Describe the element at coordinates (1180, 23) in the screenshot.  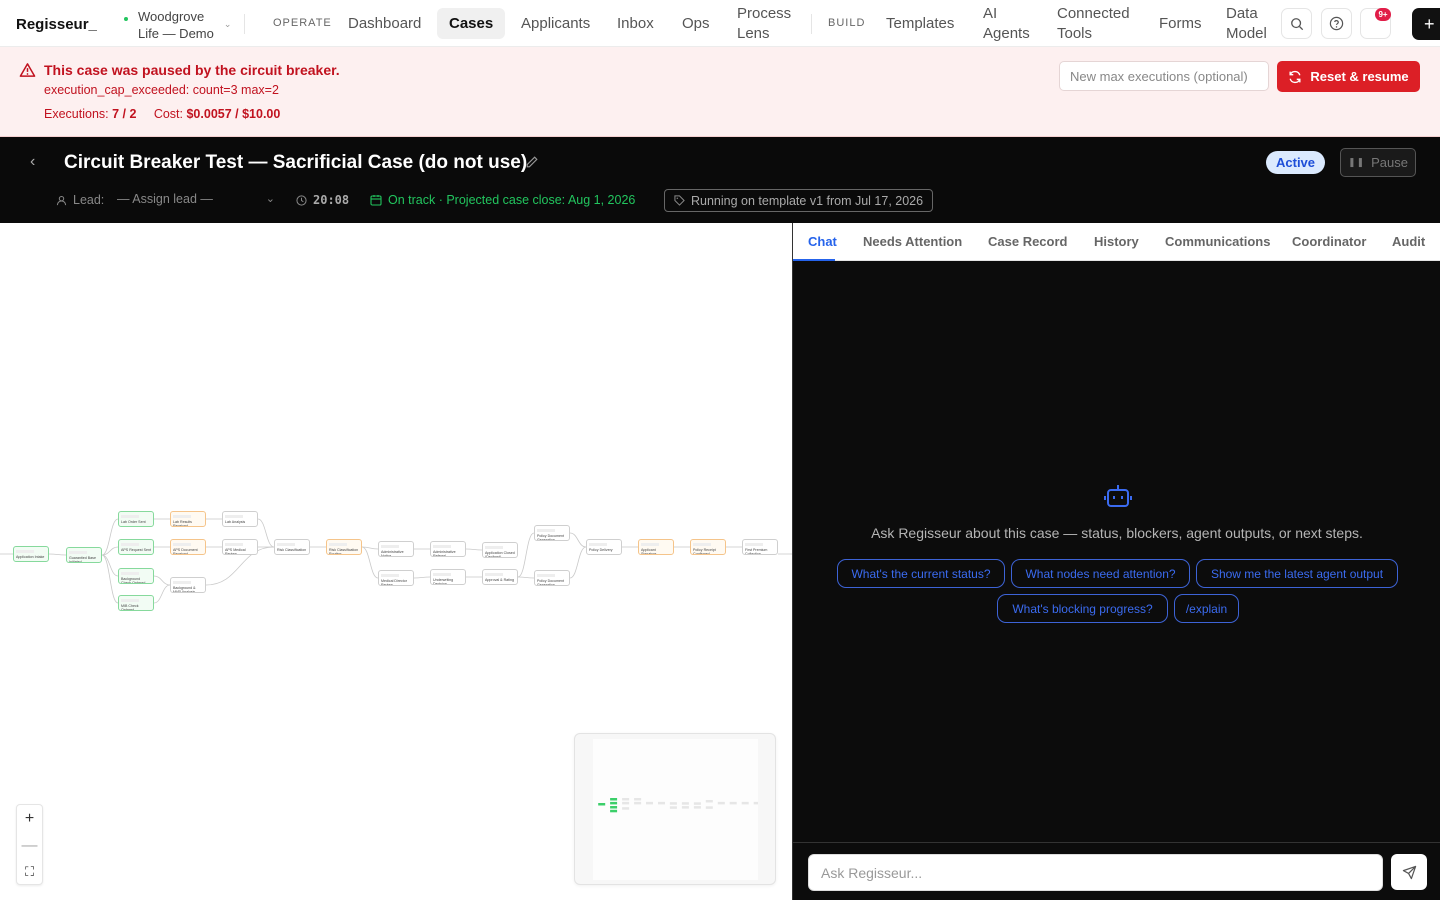
I see `nav-forms: Forms` at that location.